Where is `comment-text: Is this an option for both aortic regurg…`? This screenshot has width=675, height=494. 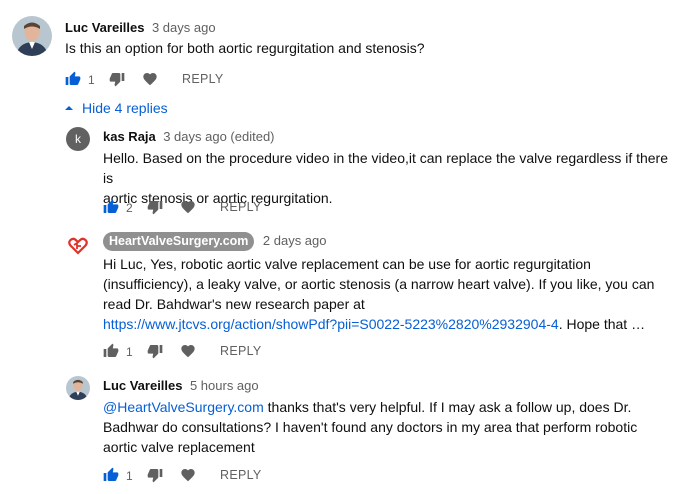 comment-text: Is this an option for both aortic regurg… is located at coordinates (245, 48).